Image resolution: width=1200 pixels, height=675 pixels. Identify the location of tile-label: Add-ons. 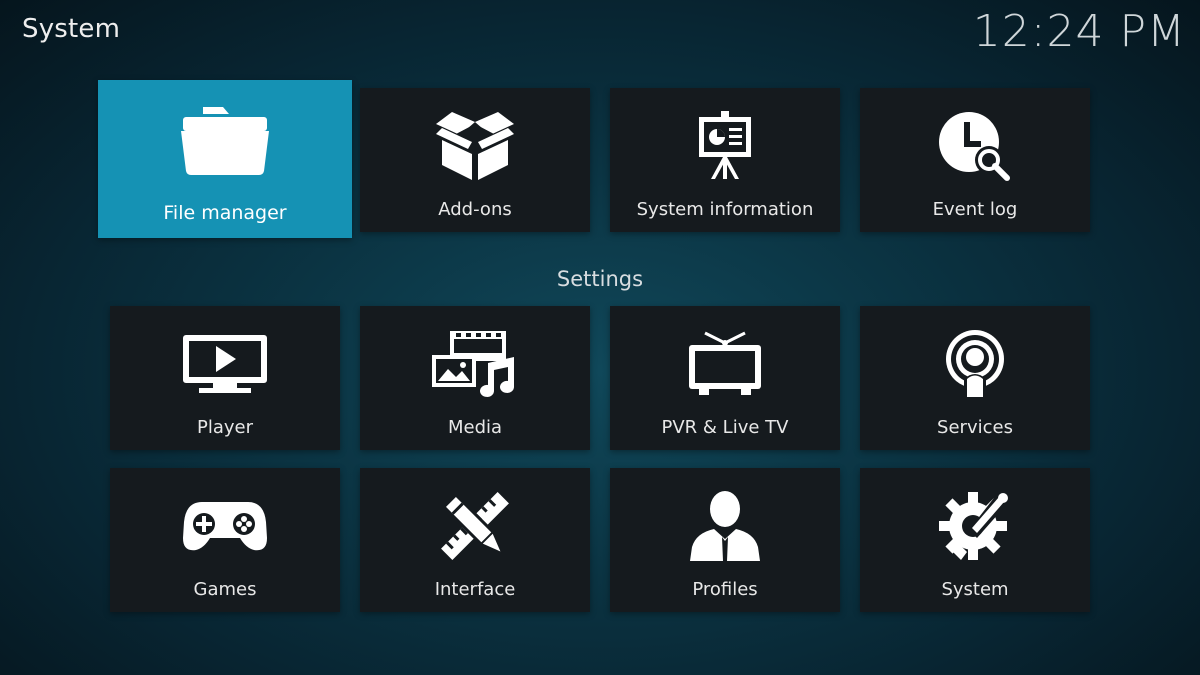
(475, 209).